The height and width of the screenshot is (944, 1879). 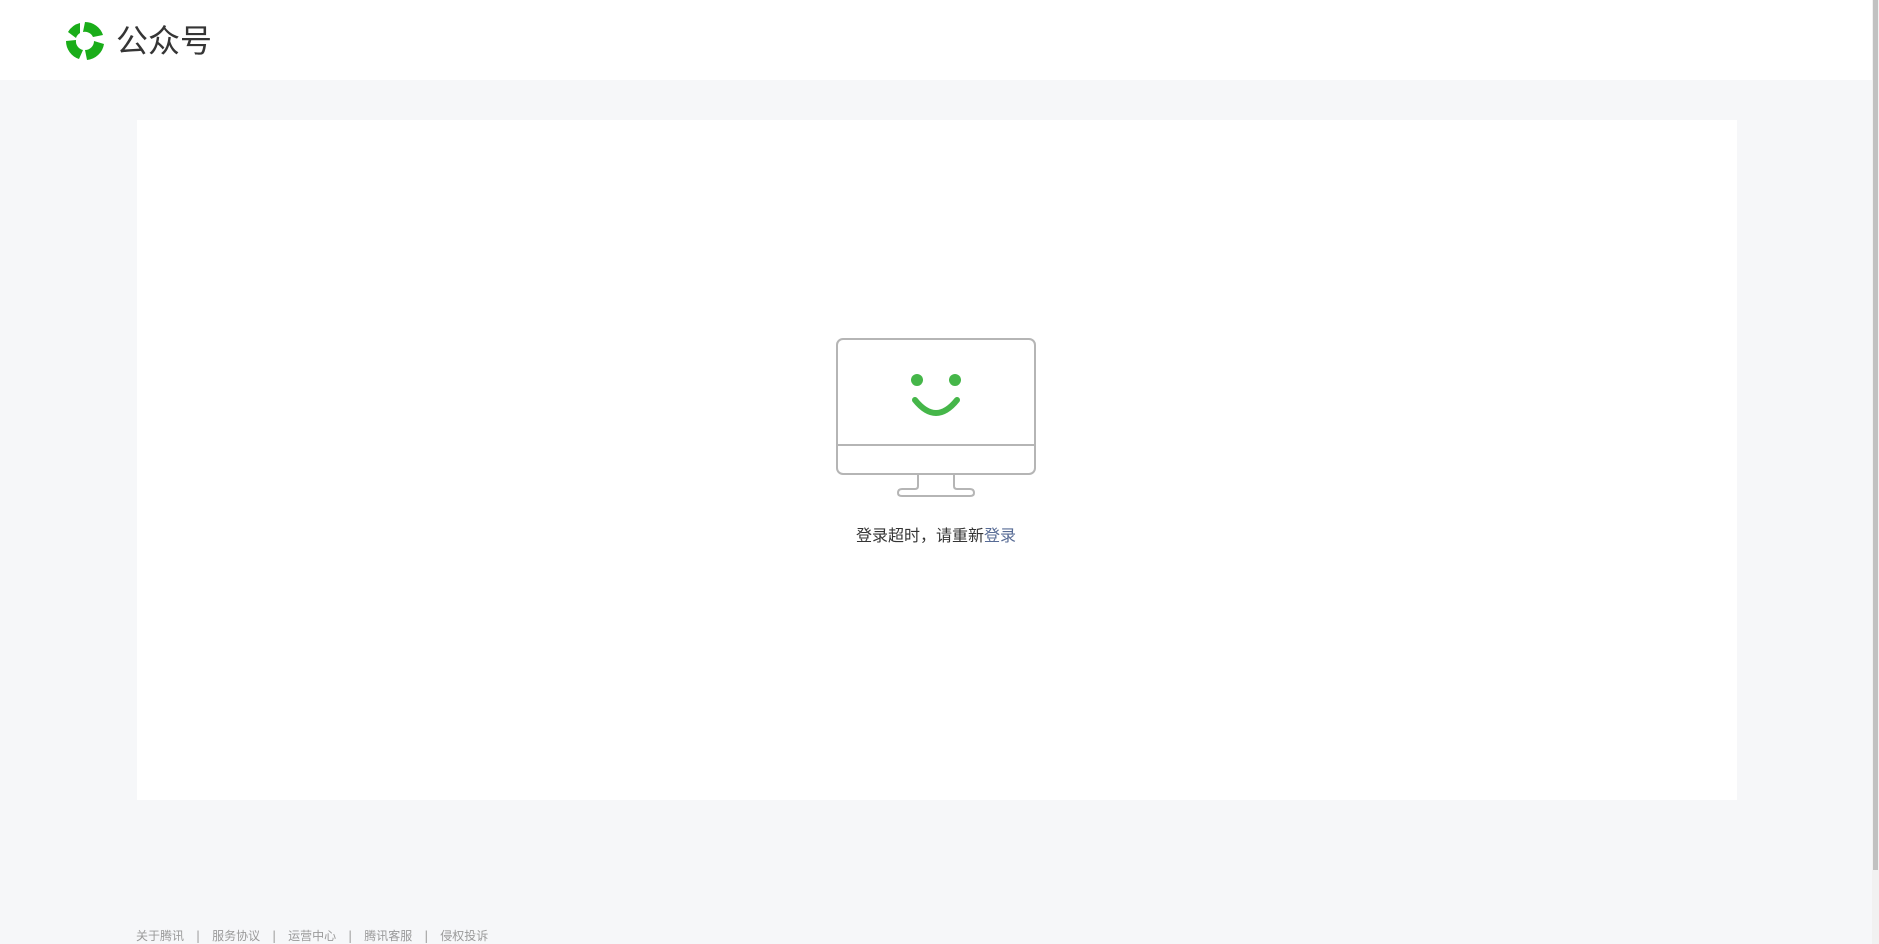 I want to click on smiling-monitor-icon, so click(x=936, y=417).